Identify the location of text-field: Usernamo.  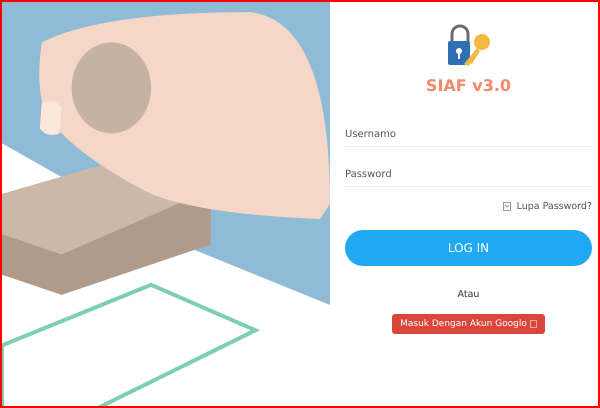
(468, 135).